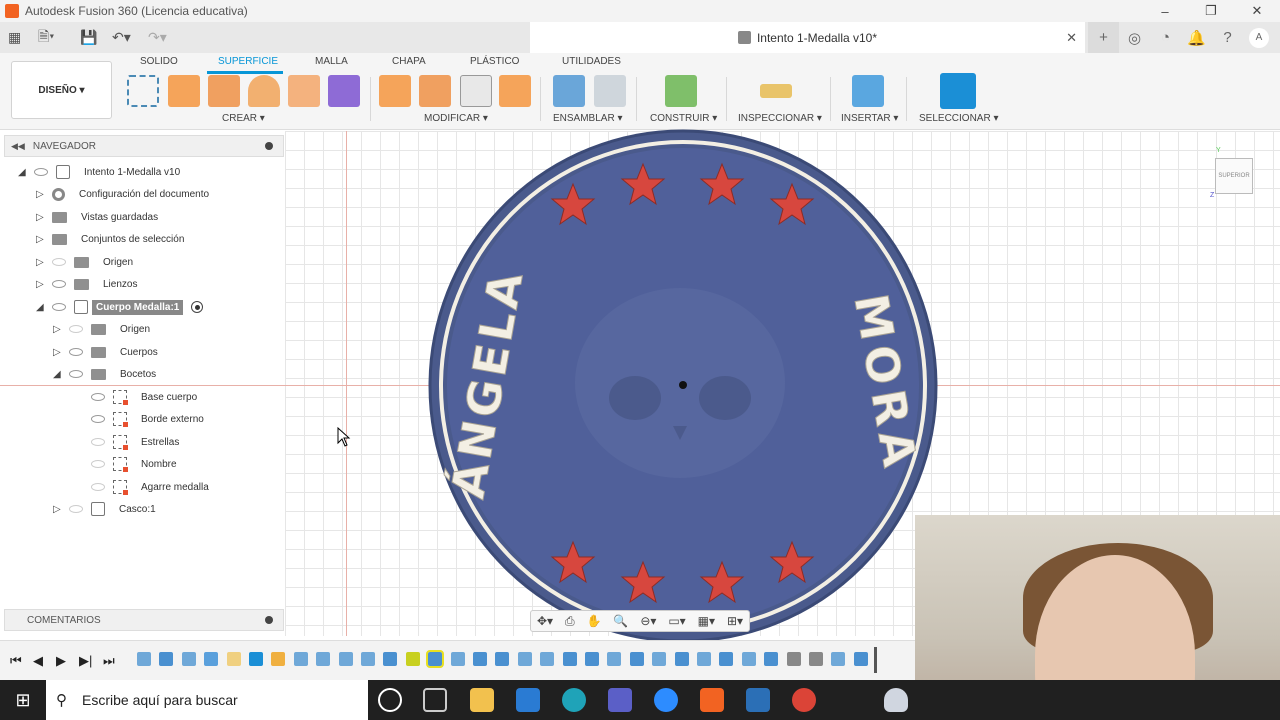 Image resolution: width=1280 pixels, height=720 pixels. What do you see at coordinates (110, 239) in the screenshot?
I see `tree-item-selection-sets: ▷ Conjuntos de selección` at bounding box center [110, 239].